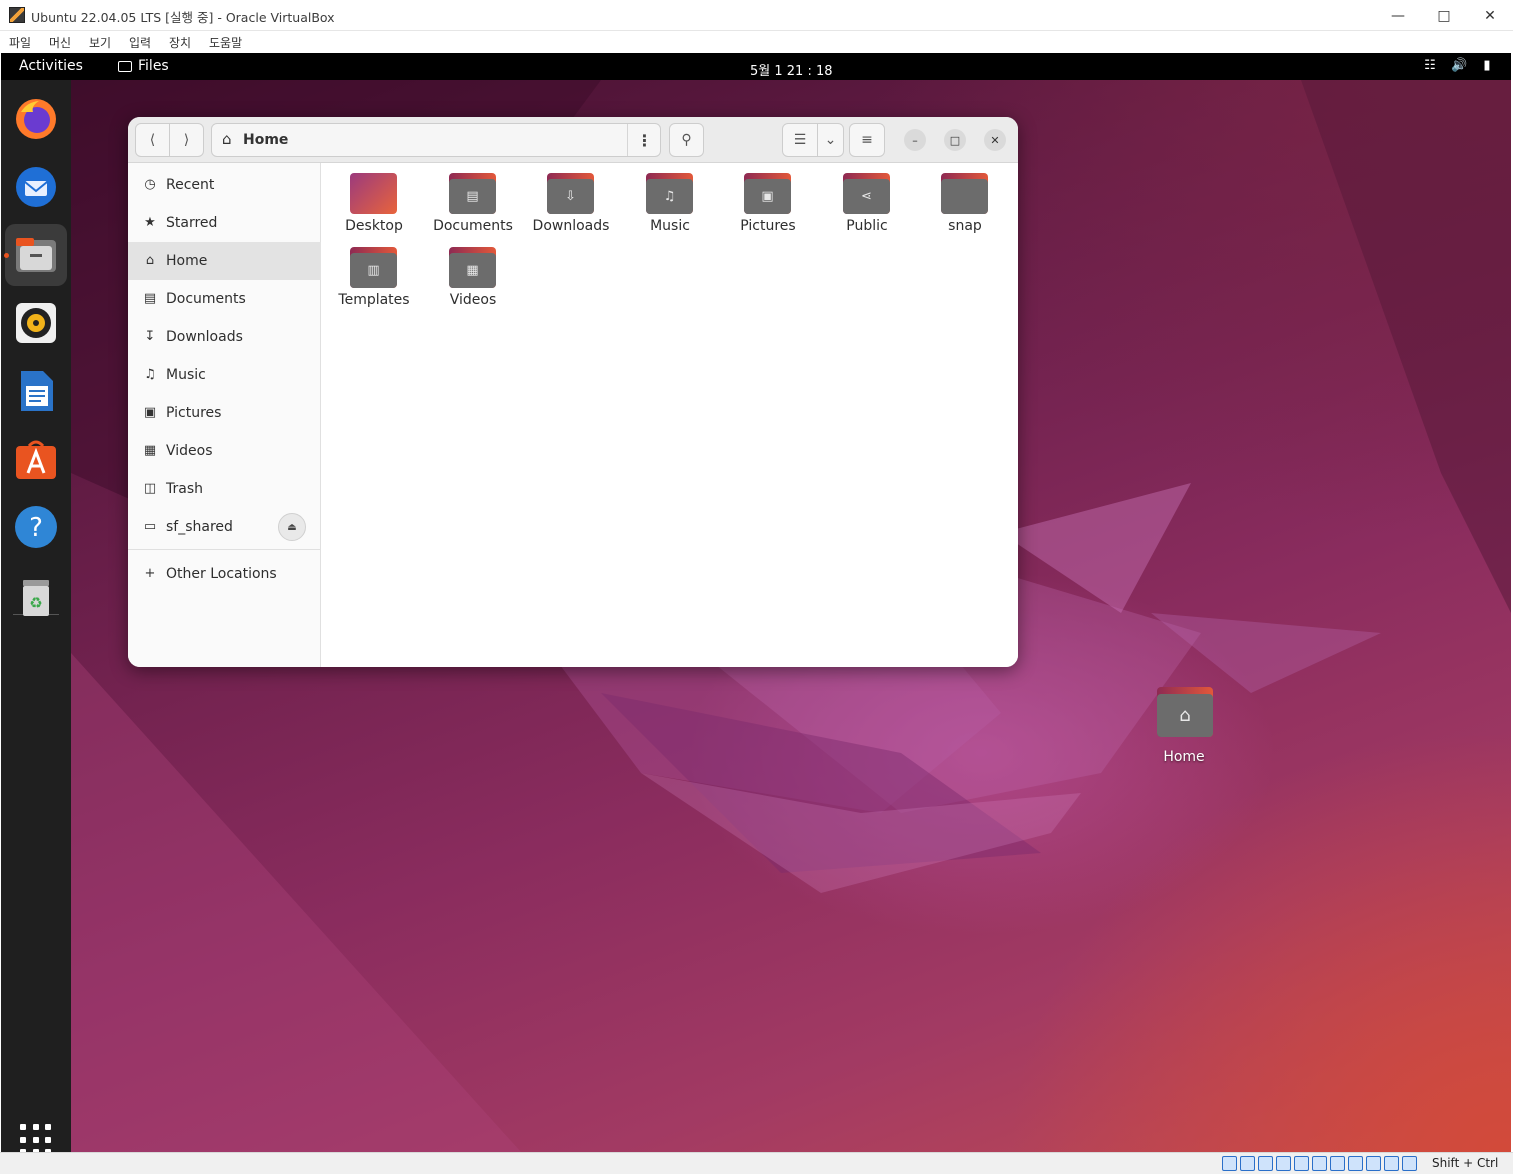 The height and width of the screenshot is (1174, 1513). I want to click on sidebar-item-label: Music, so click(186, 375).